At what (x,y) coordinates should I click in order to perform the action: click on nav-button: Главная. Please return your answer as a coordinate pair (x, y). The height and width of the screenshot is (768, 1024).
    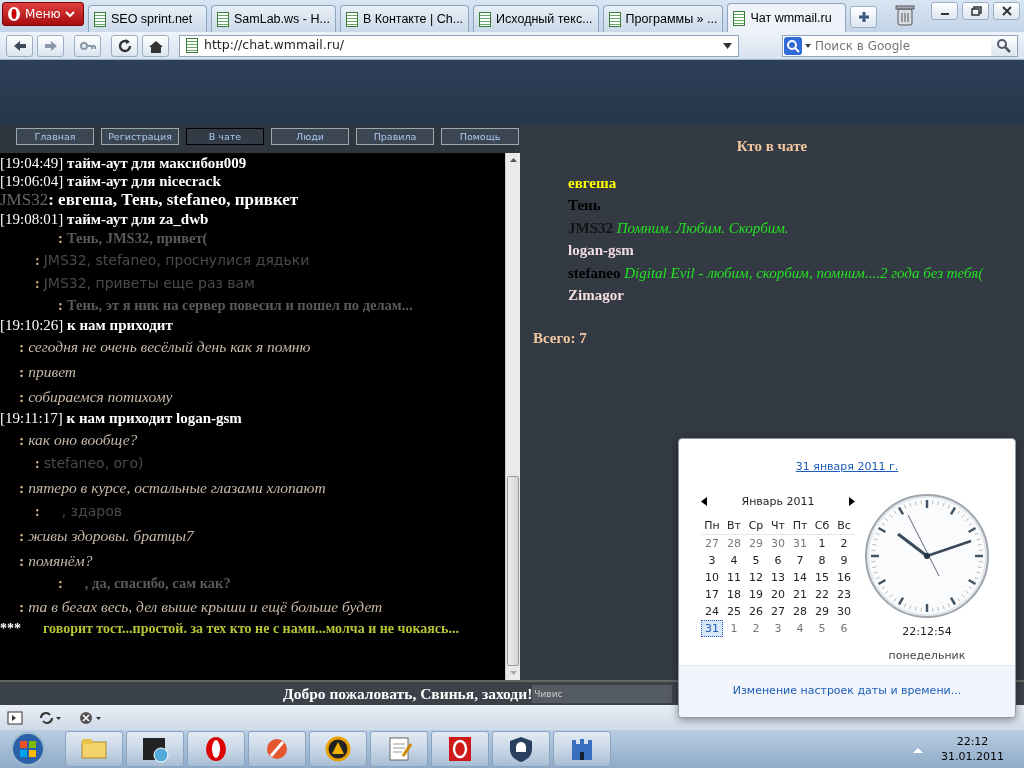
    Looking at the image, I should click on (55, 136).